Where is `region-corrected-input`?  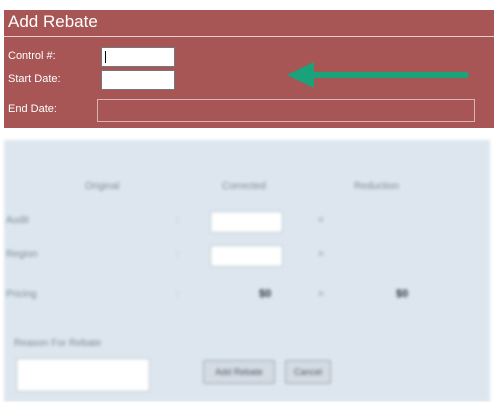 region-corrected-input is located at coordinates (246, 256).